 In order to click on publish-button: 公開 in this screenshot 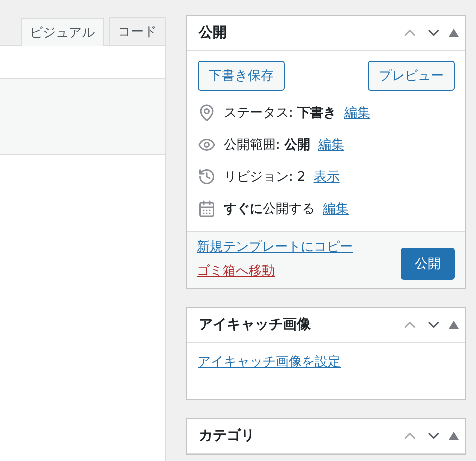, I will do `click(428, 264)`.